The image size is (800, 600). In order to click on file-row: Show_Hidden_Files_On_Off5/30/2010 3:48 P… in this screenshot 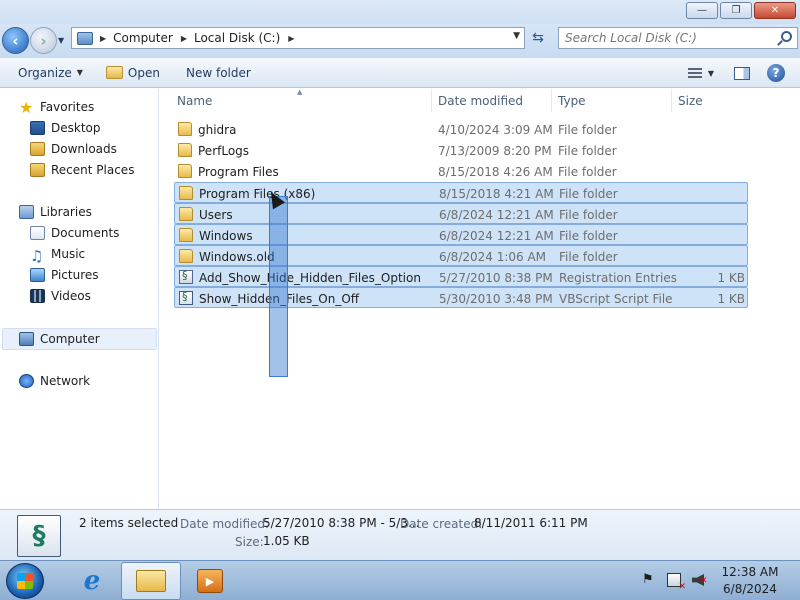, I will do `click(461, 297)`.